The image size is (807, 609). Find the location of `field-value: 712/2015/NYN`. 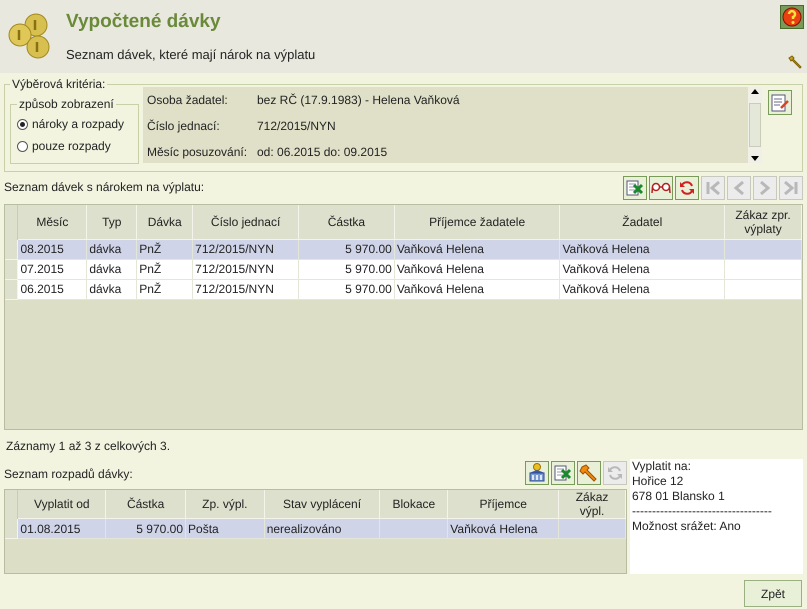

field-value: 712/2015/NYN is located at coordinates (296, 126).